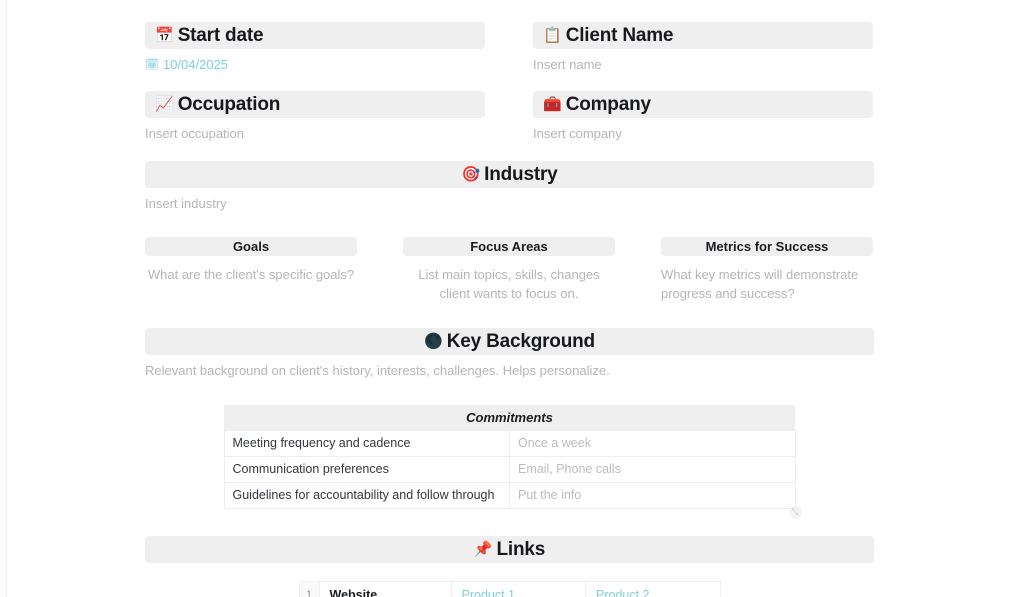  I want to click on commitments-header-row: Commitments, so click(509, 418).